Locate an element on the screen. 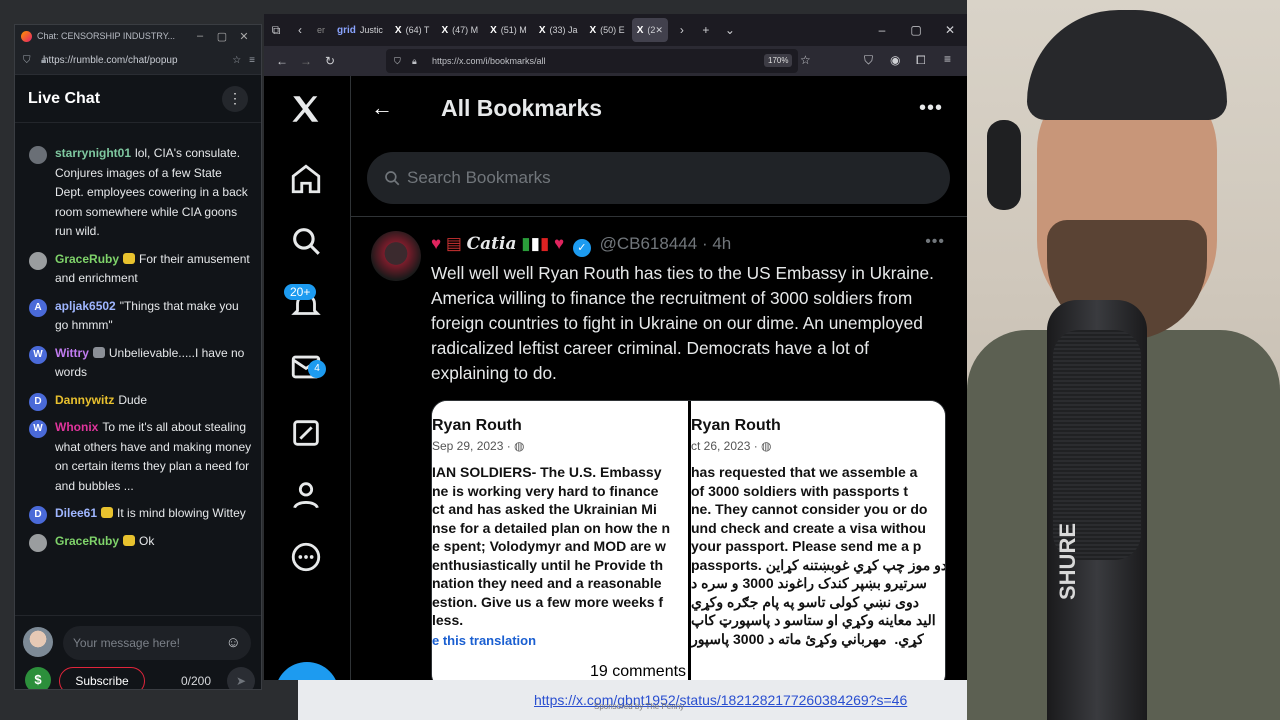 This screenshot has width=1280, height=720. screenshot-date: ct 26, 2023 · ◍ is located at coordinates (731, 446).